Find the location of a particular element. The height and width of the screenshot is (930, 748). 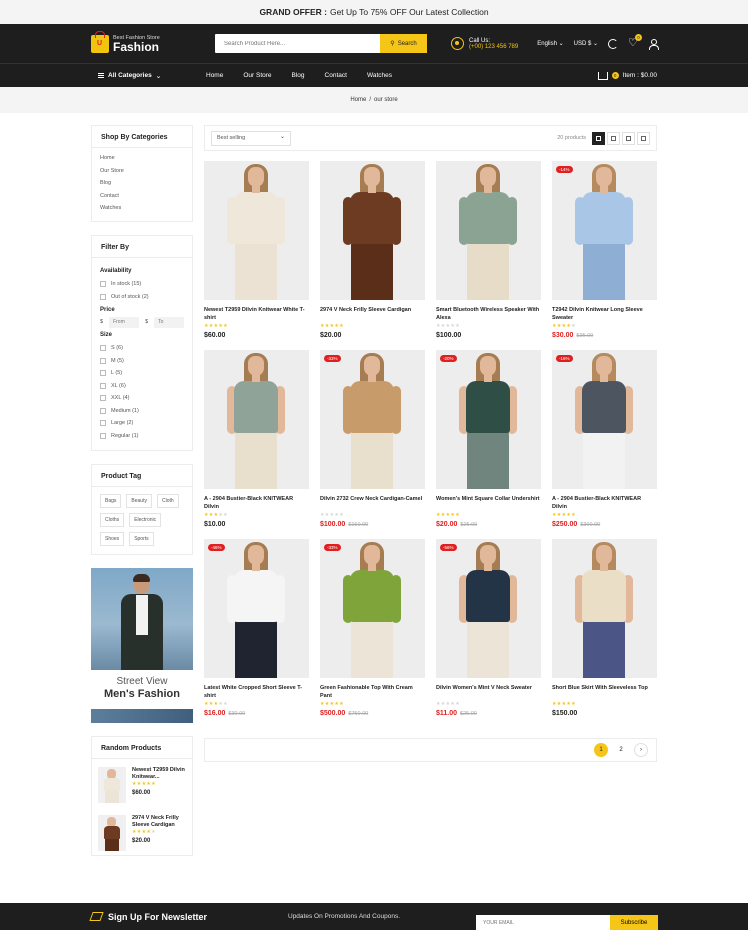

promo-banner: Street View Men's Fashion is located at coordinates (142, 645).